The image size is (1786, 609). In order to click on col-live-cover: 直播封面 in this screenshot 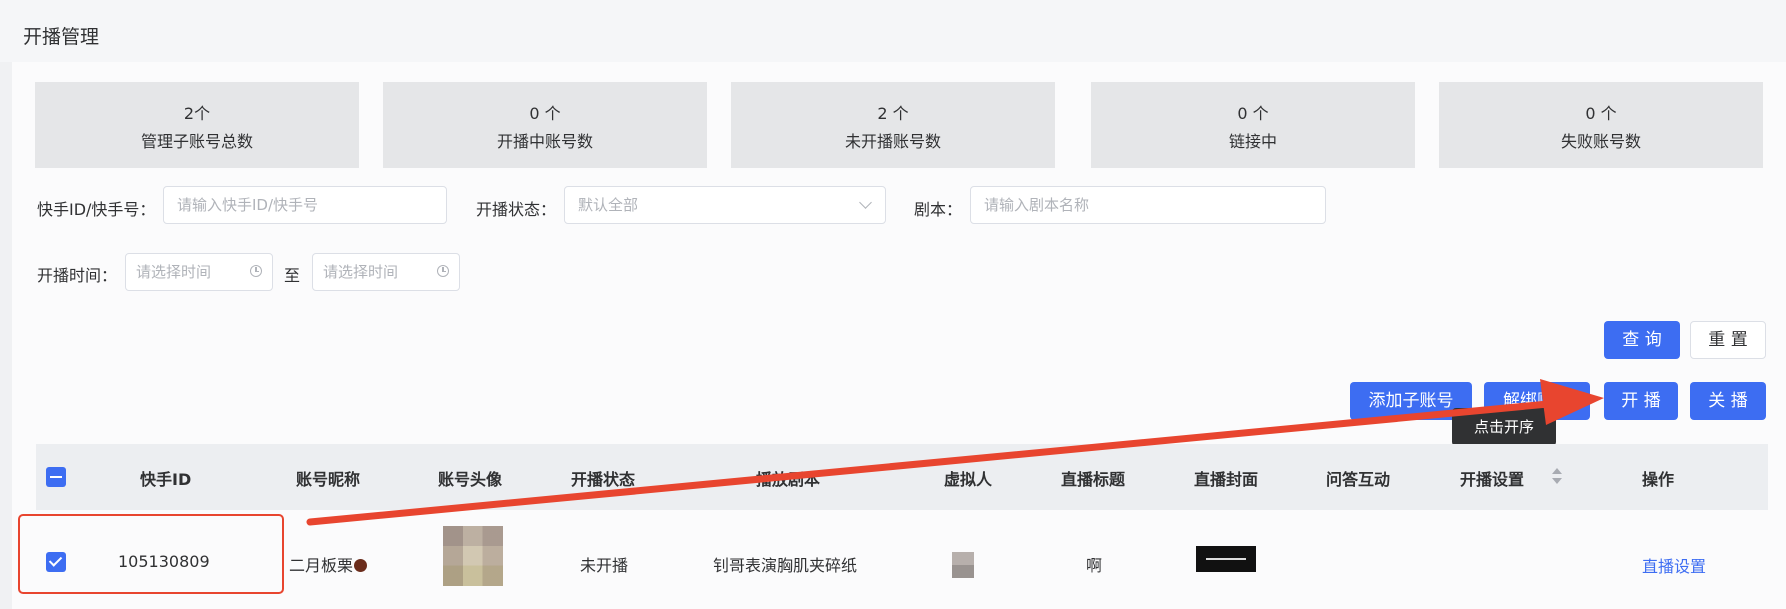, I will do `click(1226, 479)`.